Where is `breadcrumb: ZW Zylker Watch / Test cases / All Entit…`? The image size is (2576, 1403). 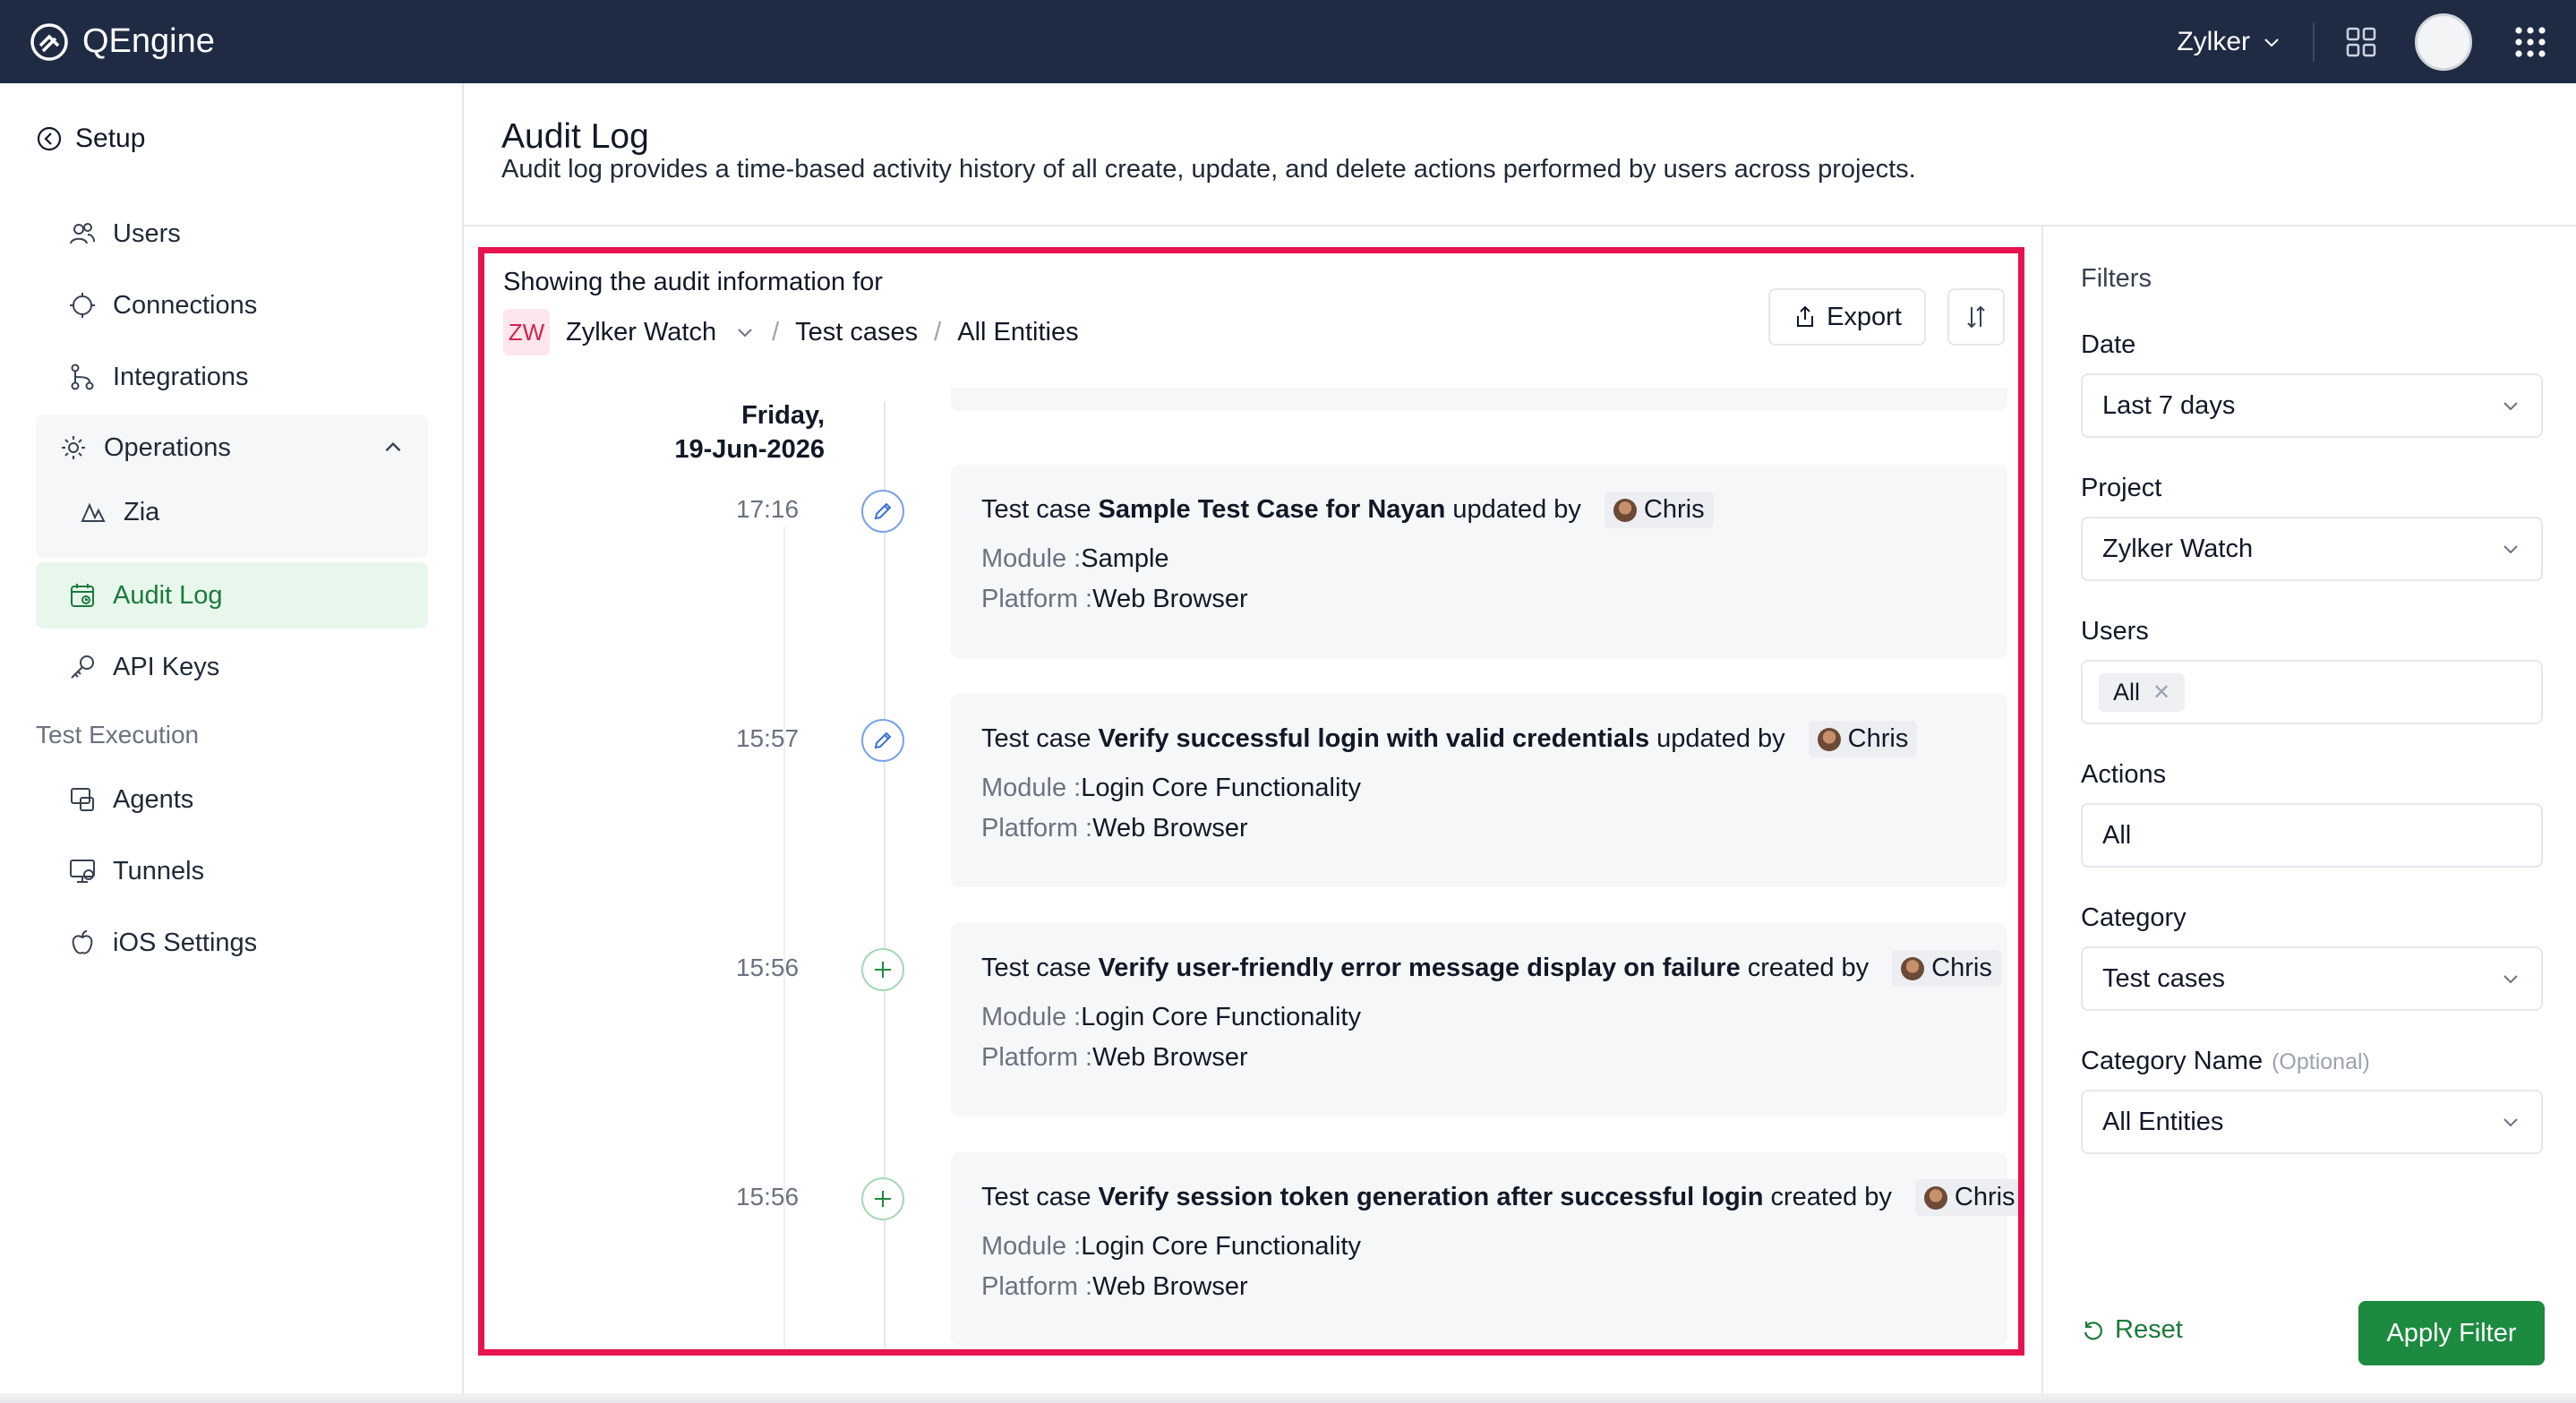
breadcrumb: ZW Zylker Watch / Test cases / All Entit… is located at coordinates (791, 332).